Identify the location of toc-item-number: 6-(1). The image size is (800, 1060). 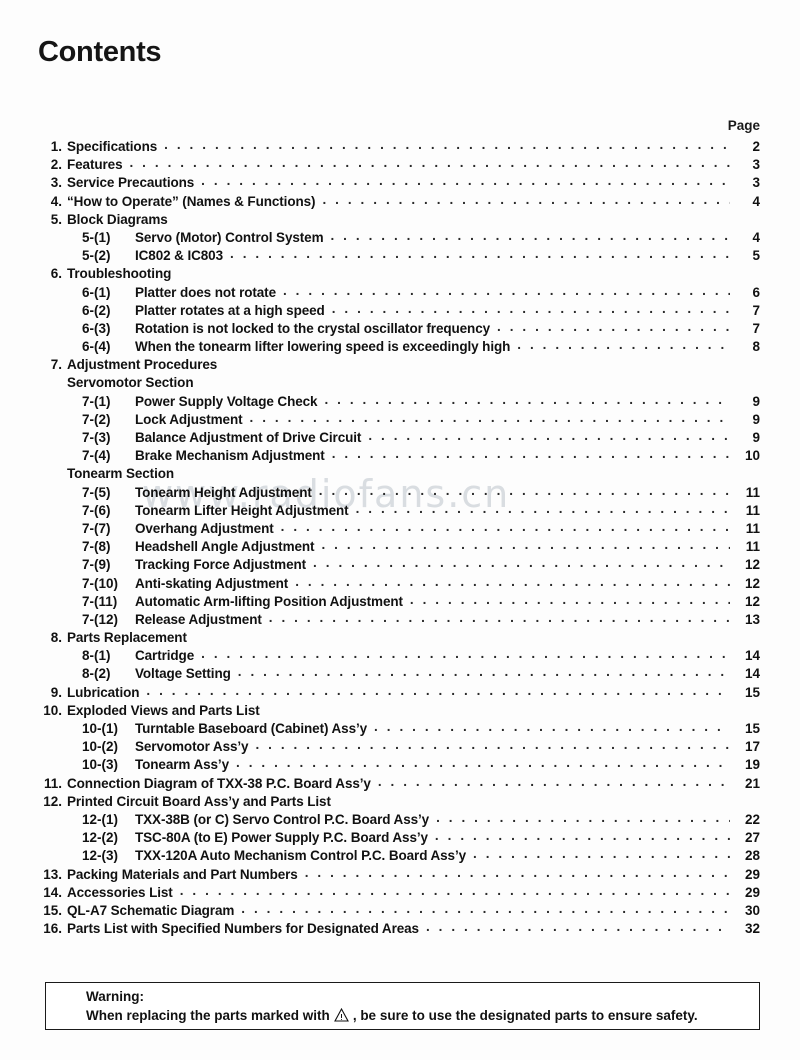
(96, 292).